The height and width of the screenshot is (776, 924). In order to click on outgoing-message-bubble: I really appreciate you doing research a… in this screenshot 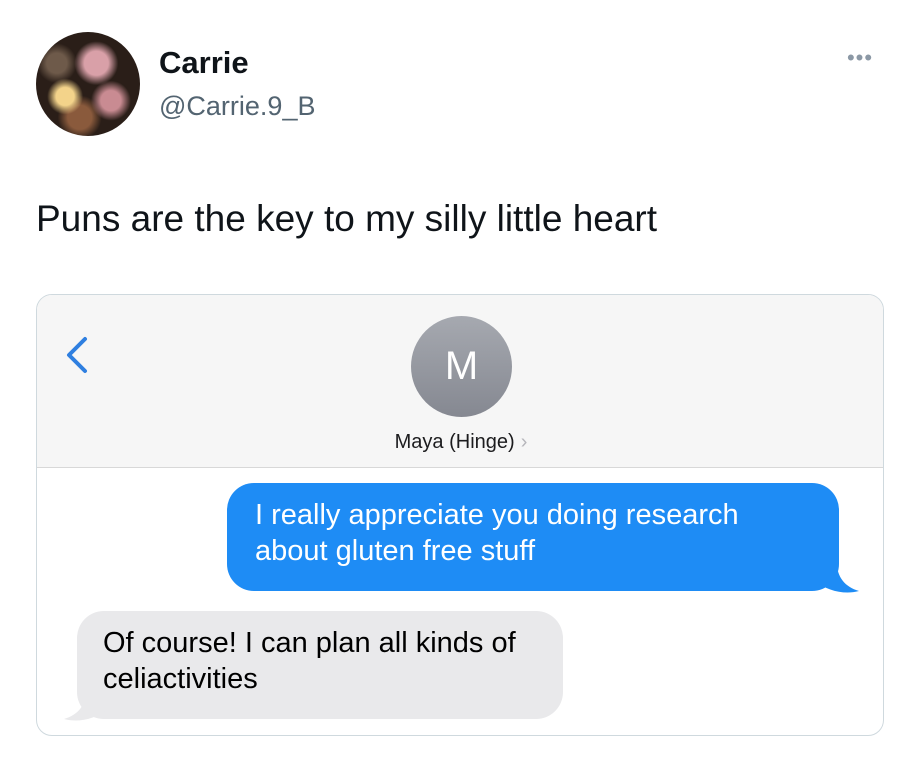, I will do `click(533, 537)`.